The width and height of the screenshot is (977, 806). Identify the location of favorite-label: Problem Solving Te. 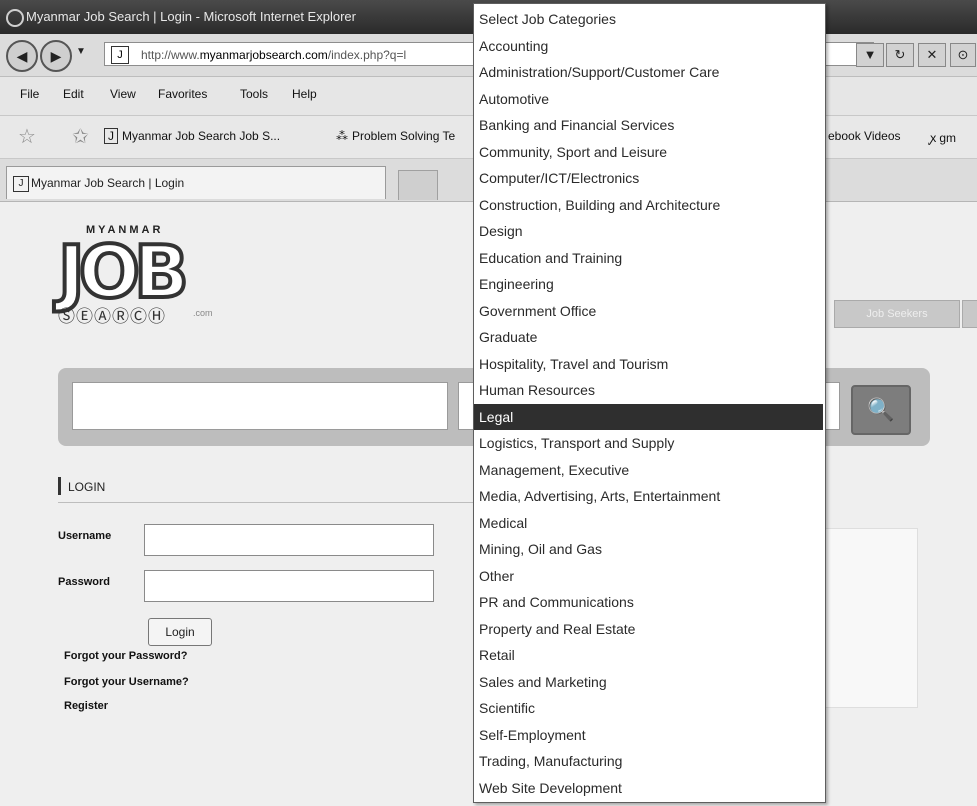
(404, 136).